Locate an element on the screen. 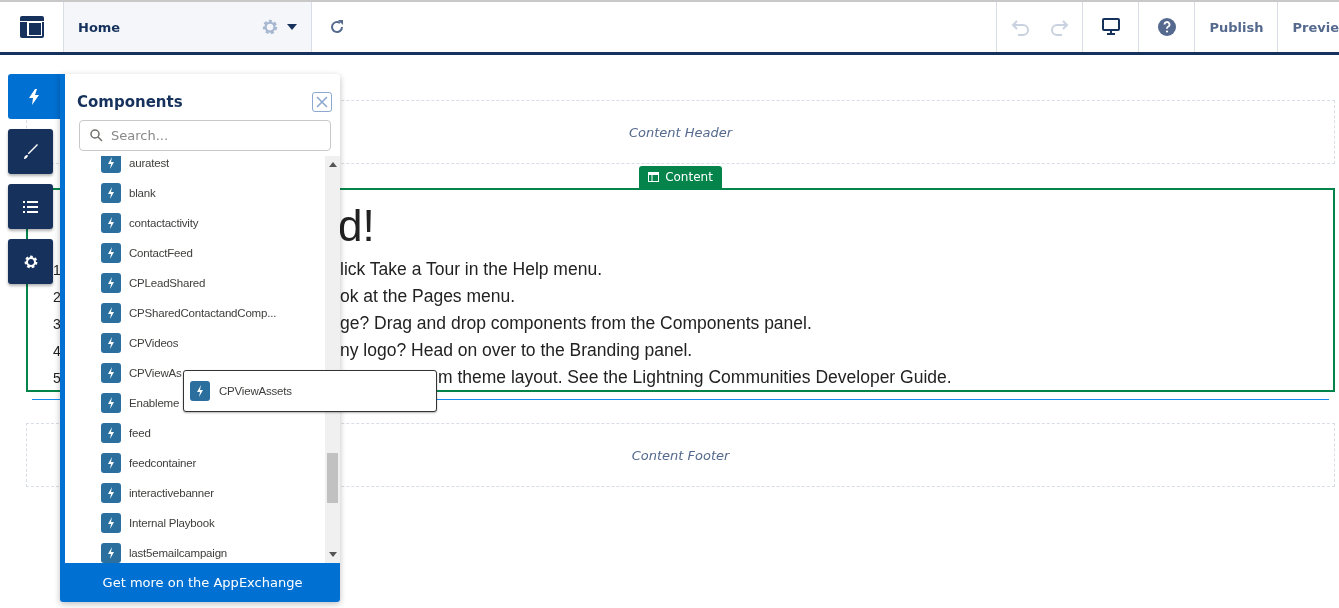 This screenshot has height=608, width=1339. heading-text: d! is located at coordinates (356, 226).